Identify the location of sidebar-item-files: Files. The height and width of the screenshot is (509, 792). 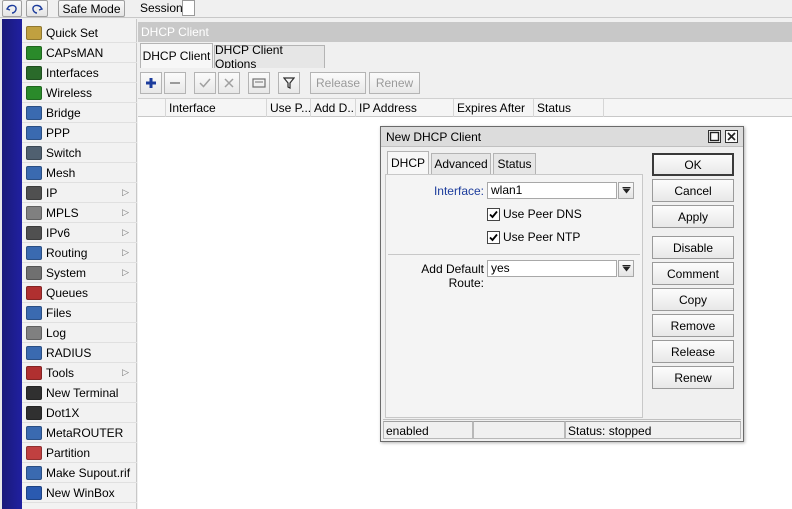
(79, 313).